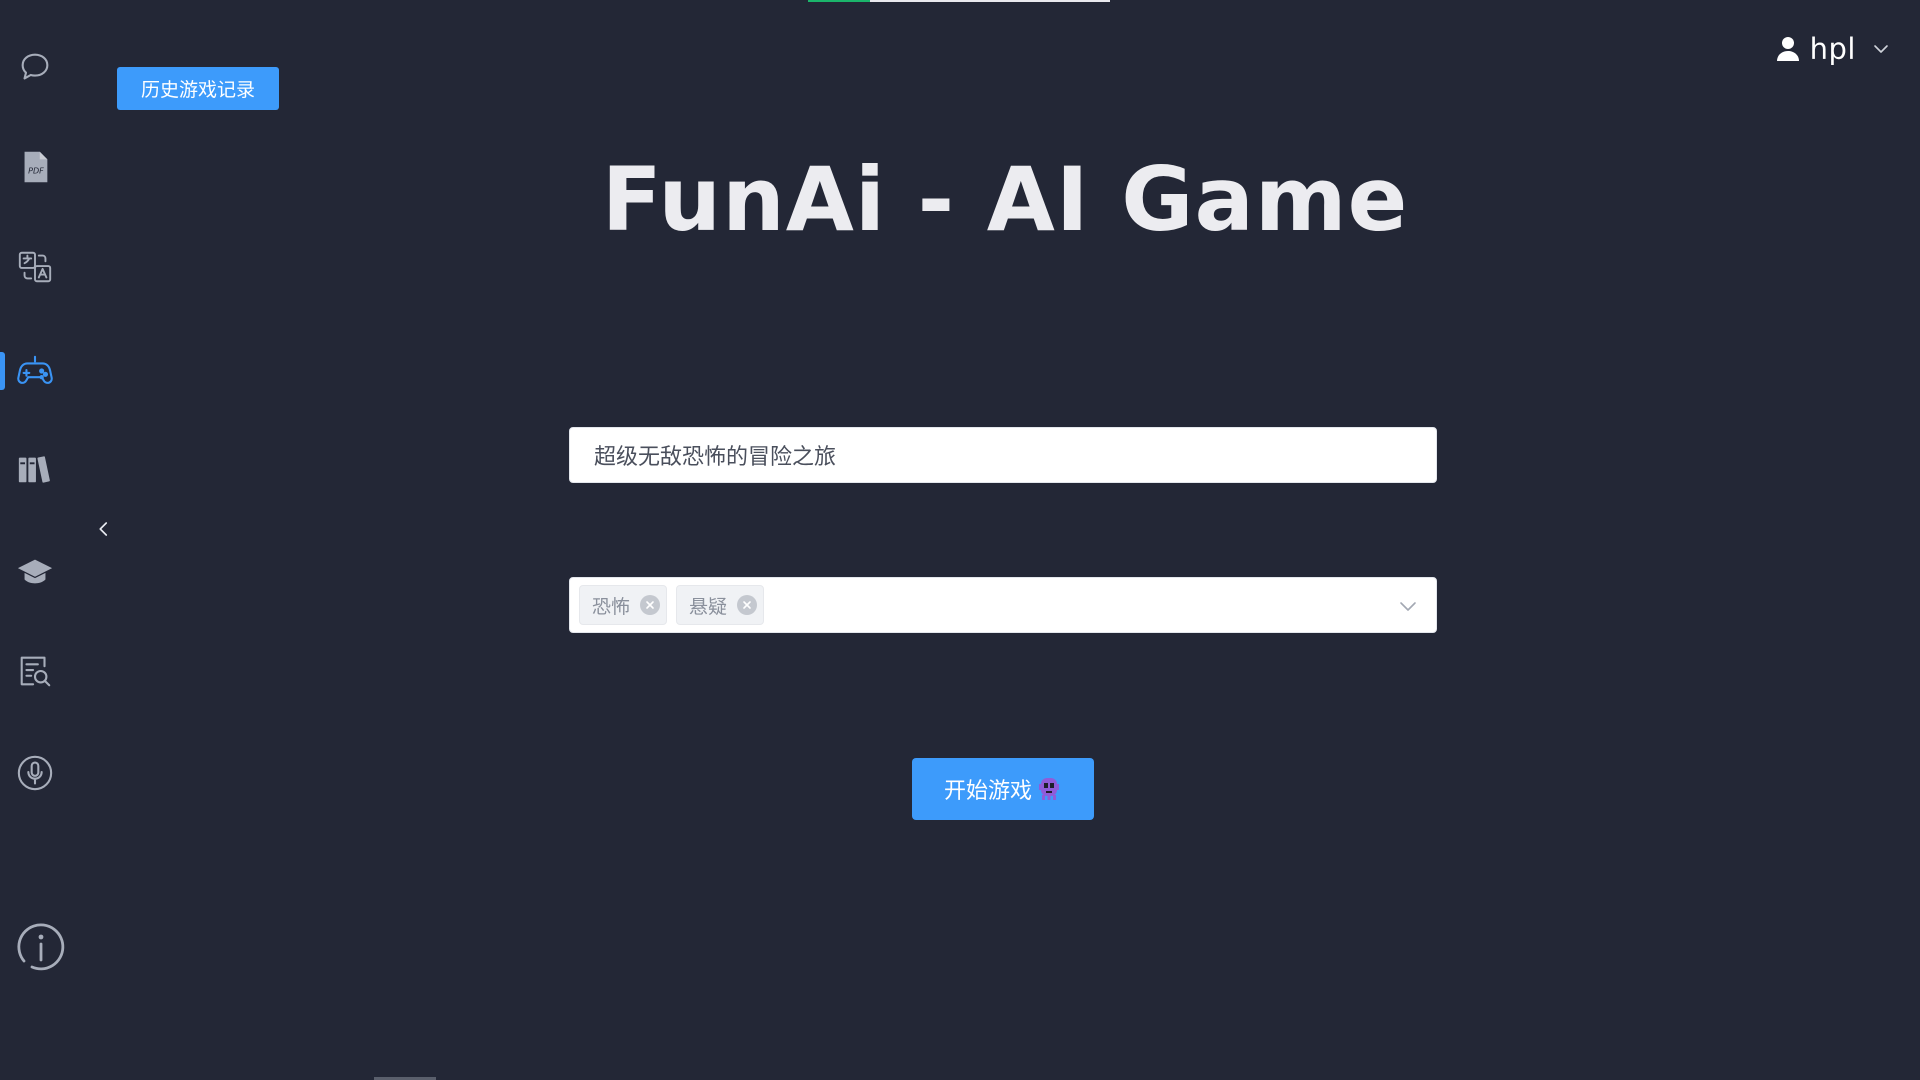 The height and width of the screenshot is (1080, 1920). Describe the element at coordinates (839, 1) in the screenshot. I see `loading-progress-fill` at that location.